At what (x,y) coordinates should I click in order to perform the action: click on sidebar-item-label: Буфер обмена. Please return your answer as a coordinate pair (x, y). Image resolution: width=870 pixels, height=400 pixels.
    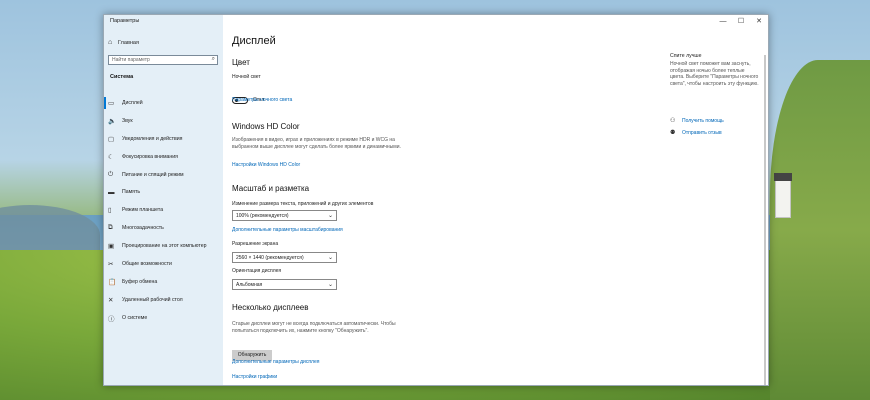
    Looking at the image, I should click on (140, 281).